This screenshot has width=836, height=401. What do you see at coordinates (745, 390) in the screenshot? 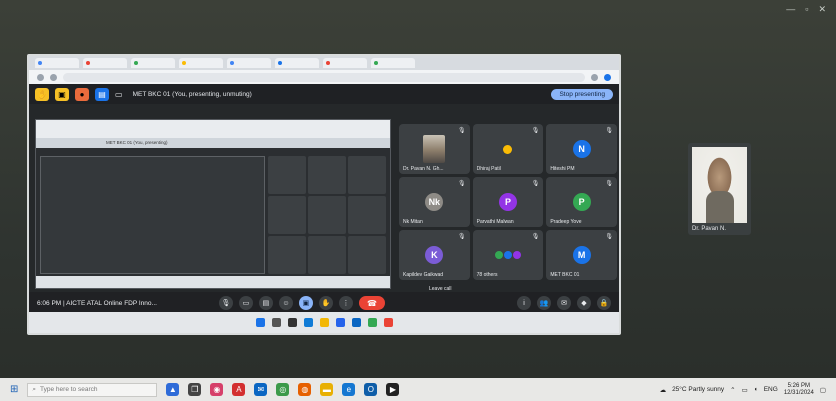
I see `network-icon: ▭` at bounding box center [745, 390].